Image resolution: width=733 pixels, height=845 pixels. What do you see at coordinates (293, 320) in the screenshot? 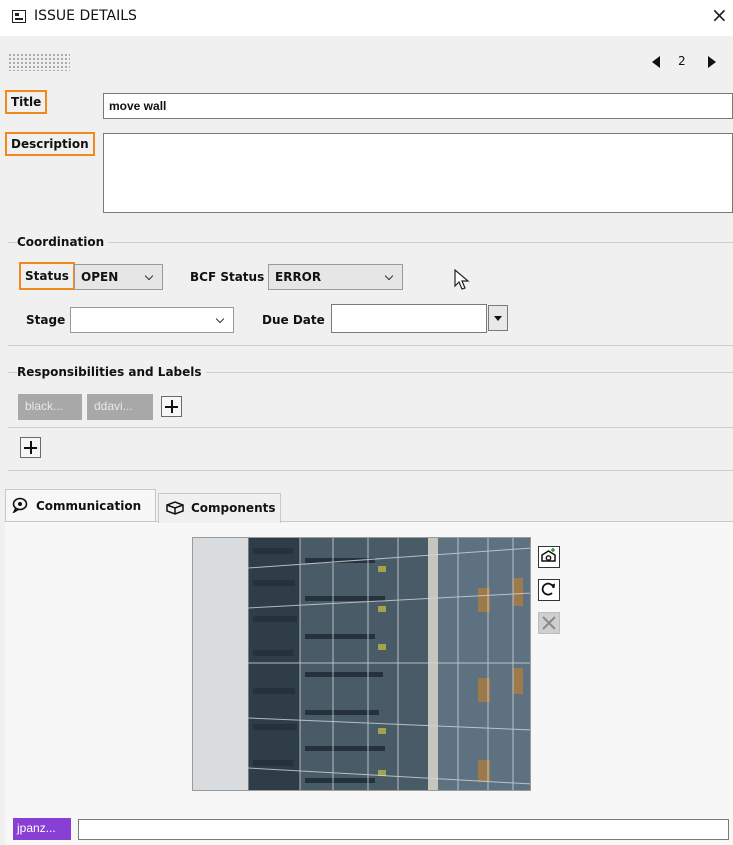
I see `due-date-label: Due Date` at bounding box center [293, 320].